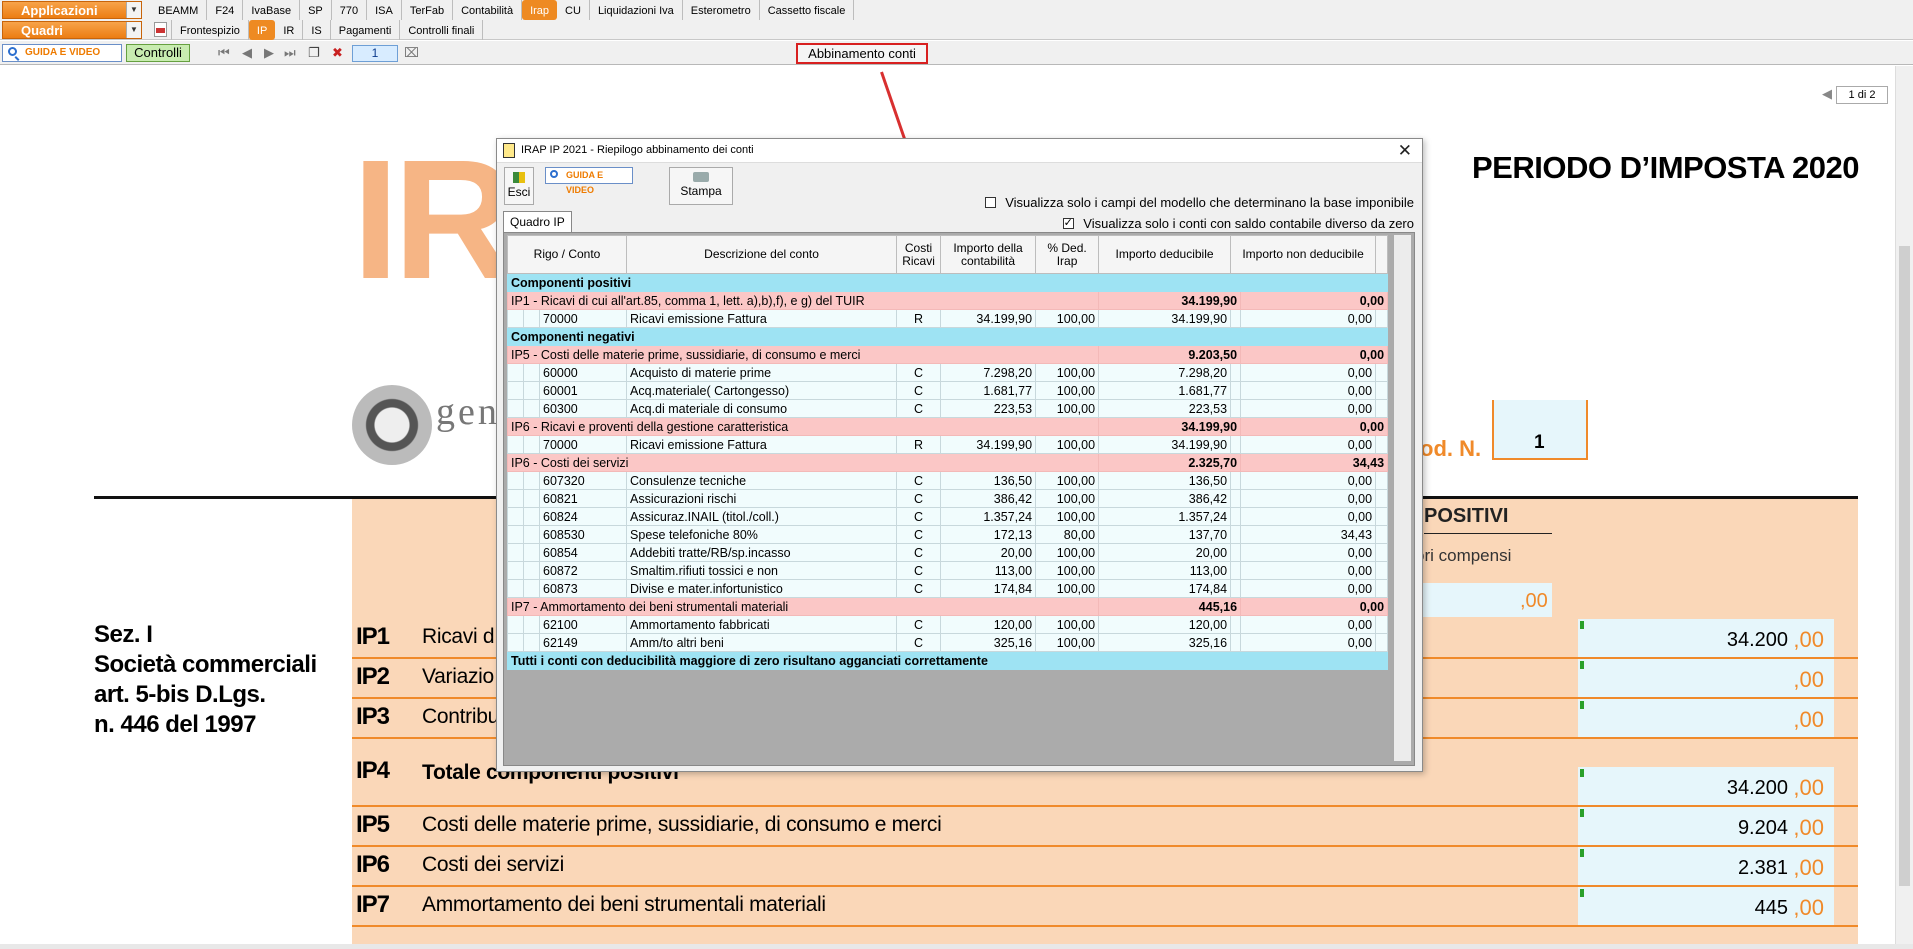 Image resolution: width=1913 pixels, height=949 pixels. Describe the element at coordinates (225, 10) in the screenshot. I see `tab-f24: F24` at that location.